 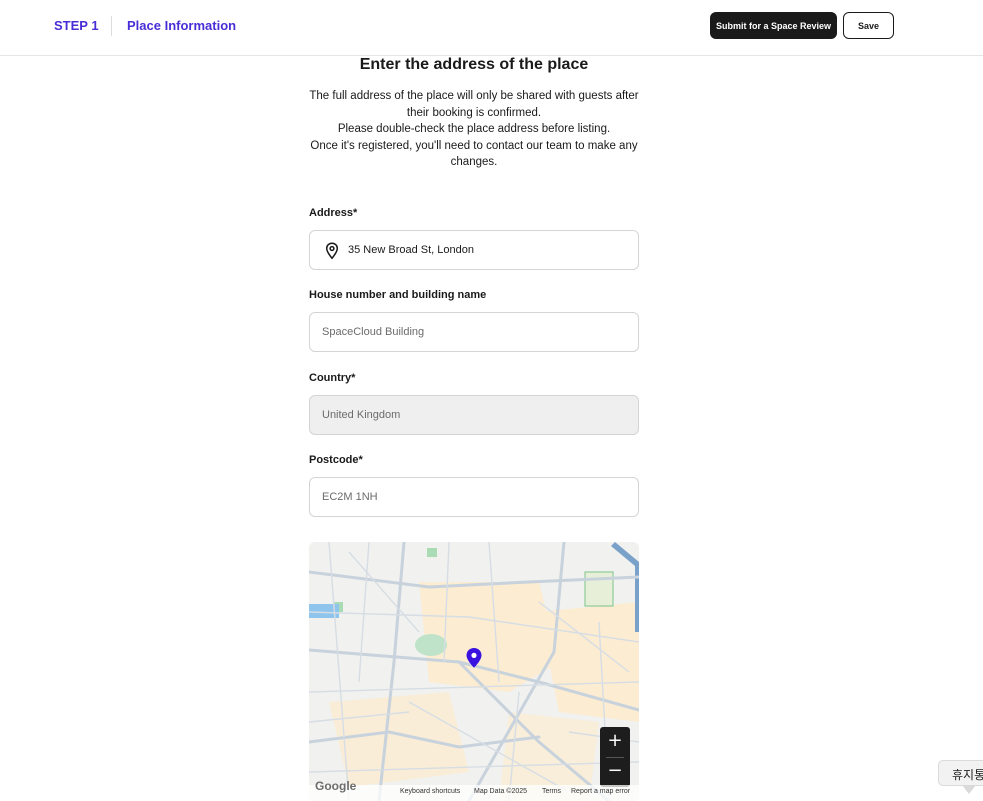 What do you see at coordinates (474, 332) in the screenshot?
I see `building-input: SpaceCloud Building` at bounding box center [474, 332].